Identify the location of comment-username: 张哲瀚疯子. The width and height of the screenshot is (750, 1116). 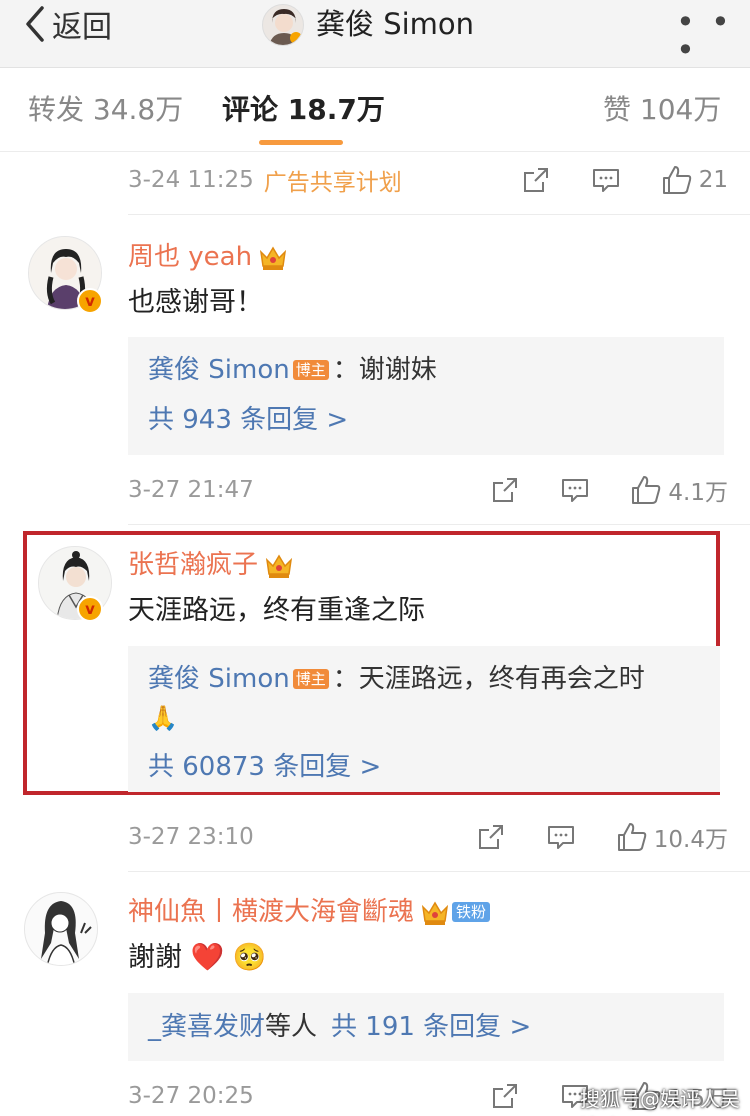
(211, 565).